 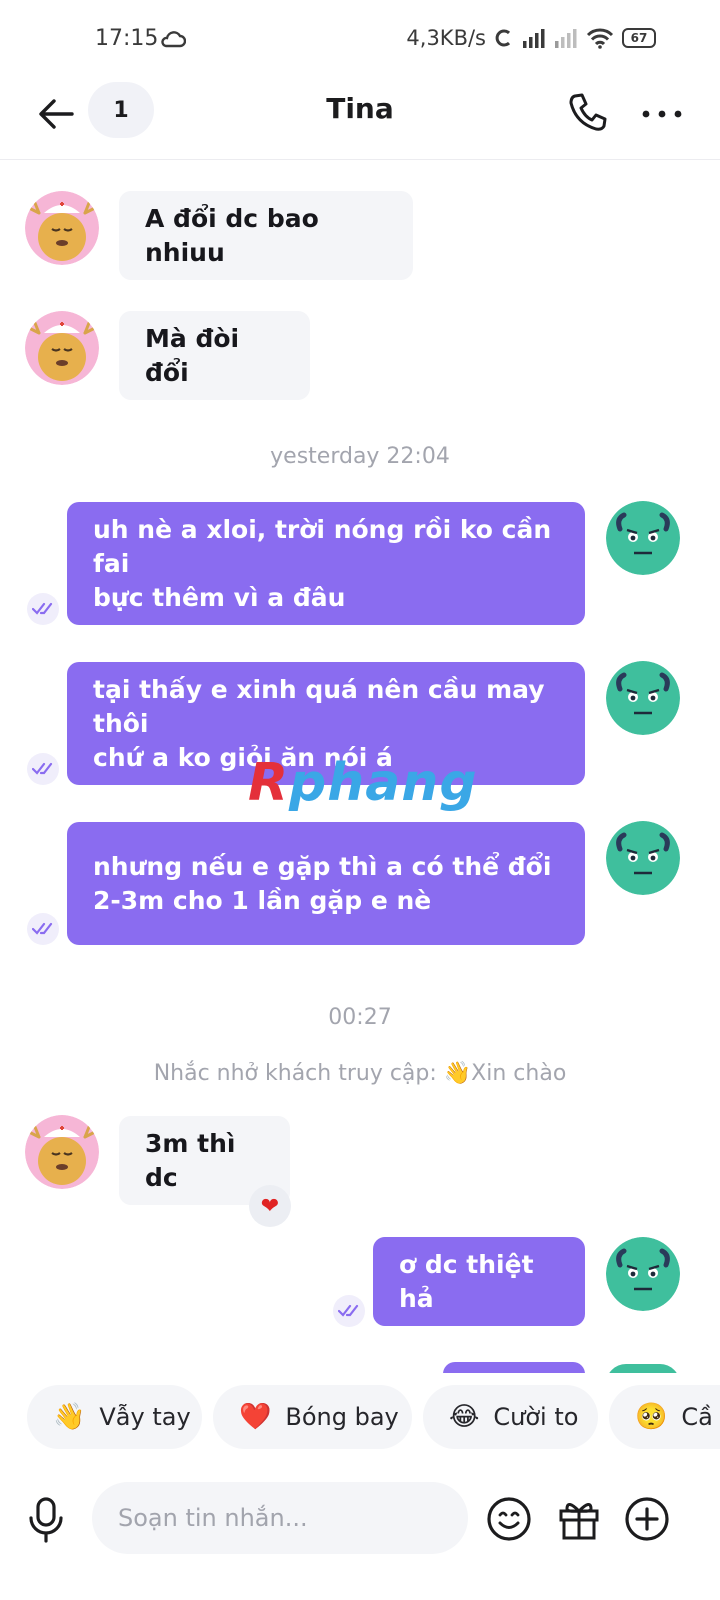 I want to click on phone-icon, so click(x=588, y=112).